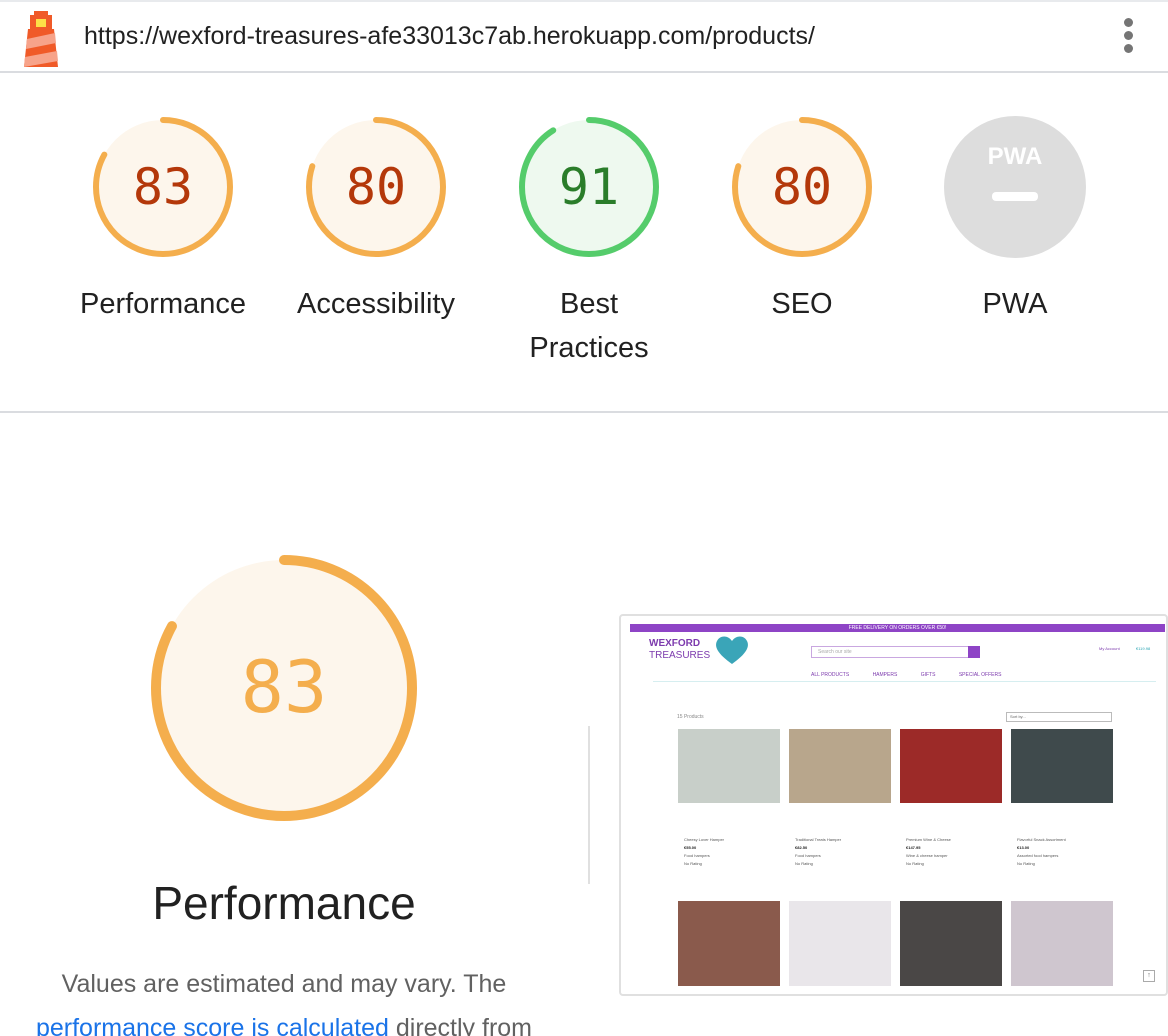 The width and height of the screenshot is (1168, 1036). Describe the element at coordinates (704, 839) in the screenshot. I see `shot-product-name: Cheesy Lover Hamper` at that location.